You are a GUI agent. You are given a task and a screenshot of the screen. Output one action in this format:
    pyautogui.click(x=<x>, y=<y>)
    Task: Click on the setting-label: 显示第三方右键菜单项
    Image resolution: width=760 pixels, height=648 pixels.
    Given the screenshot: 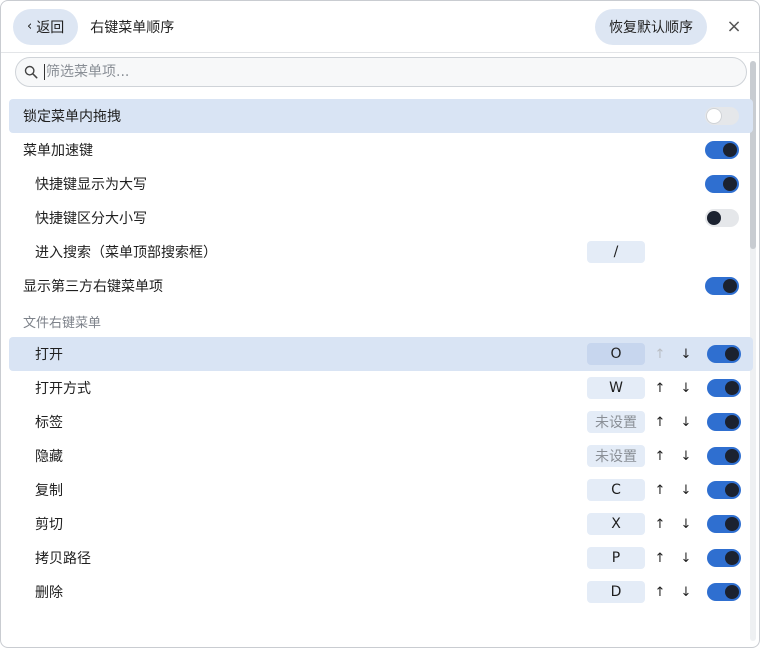 What is the action you would take?
    pyautogui.click(x=93, y=287)
    